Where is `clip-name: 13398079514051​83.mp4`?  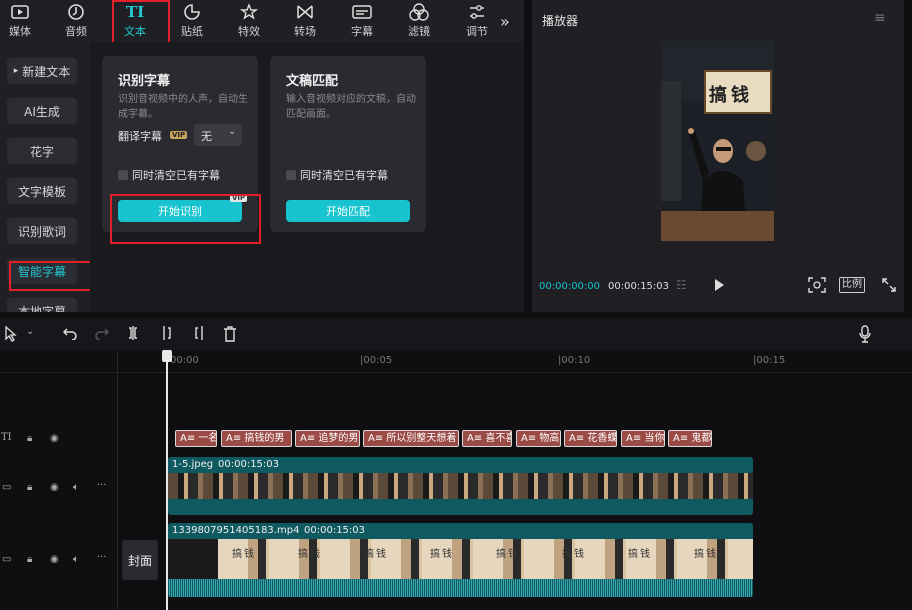
clip-name: 13398079514051​83.mp4 is located at coordinates (236, 530).